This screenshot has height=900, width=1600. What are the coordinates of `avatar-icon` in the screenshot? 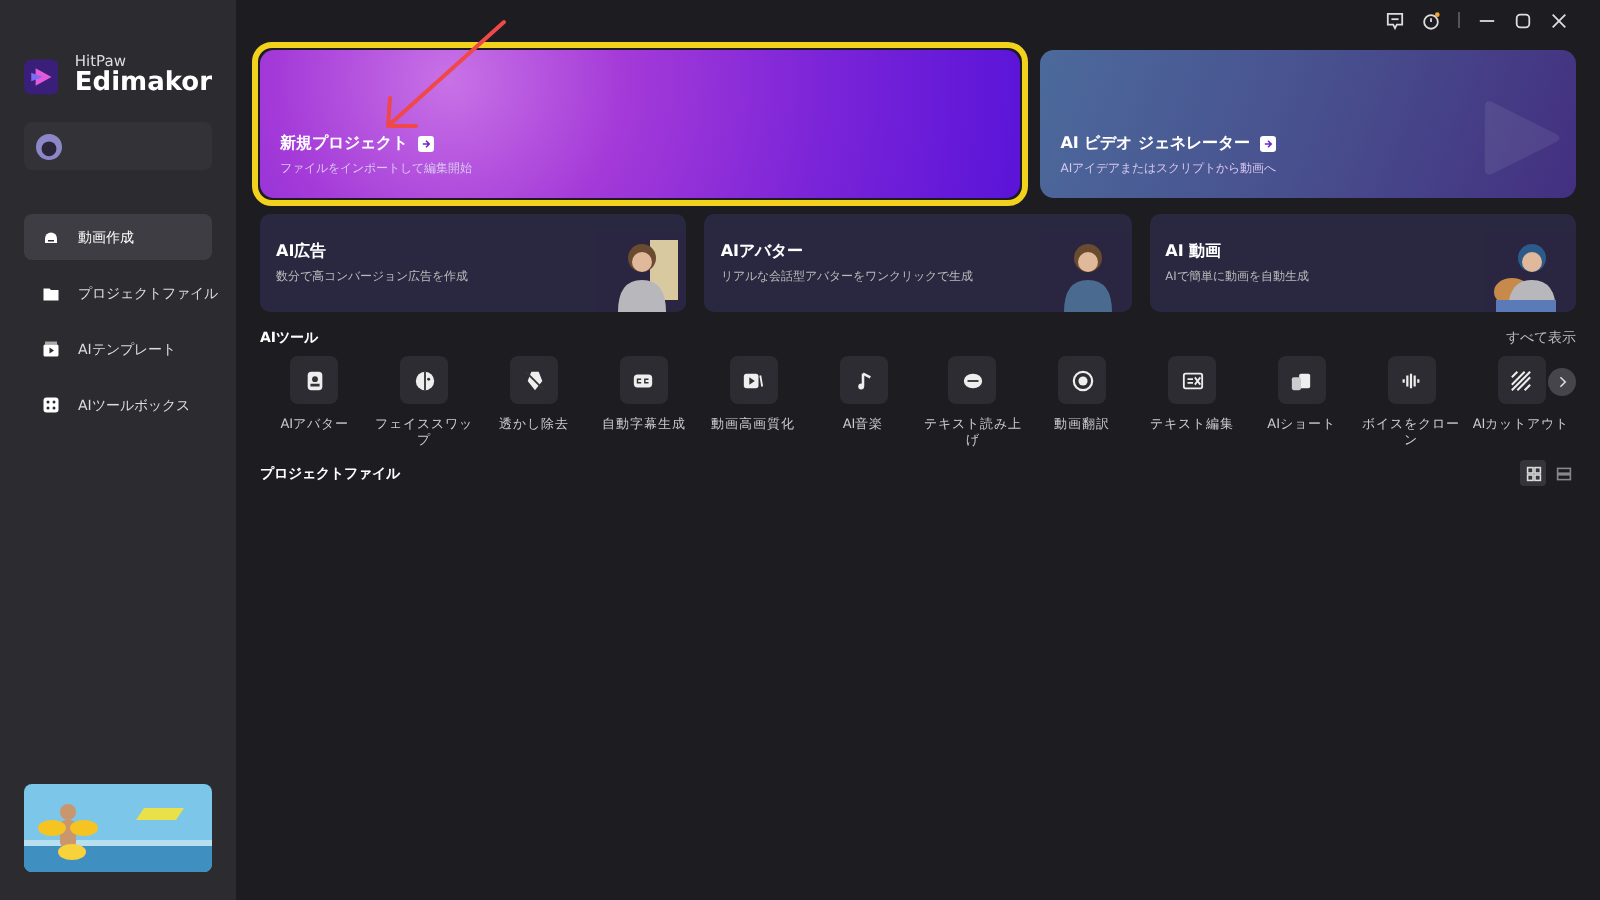 It's located at (49, 146).